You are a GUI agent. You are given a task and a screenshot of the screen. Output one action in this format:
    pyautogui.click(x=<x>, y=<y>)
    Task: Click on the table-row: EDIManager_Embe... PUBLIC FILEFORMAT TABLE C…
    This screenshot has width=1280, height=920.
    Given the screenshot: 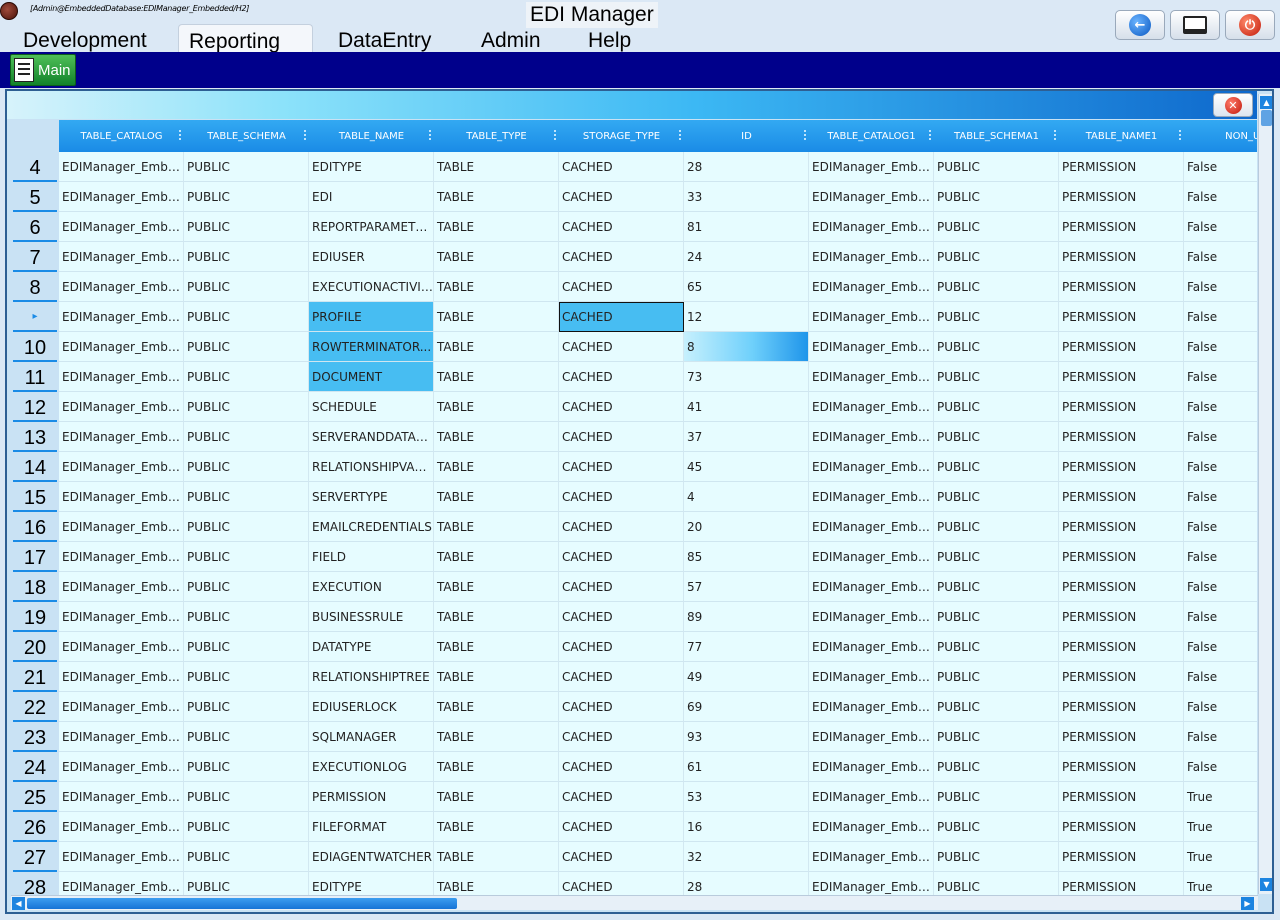 What is the action you would take?
    pyautogui.click(x=658, y=827)
    